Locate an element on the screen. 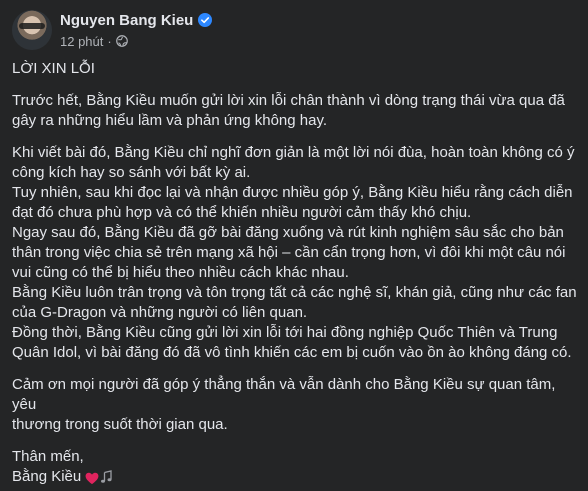 This screenshot has height=491, width=588. post-signature: Bằng Kiều is located at coordinates (47, 476).